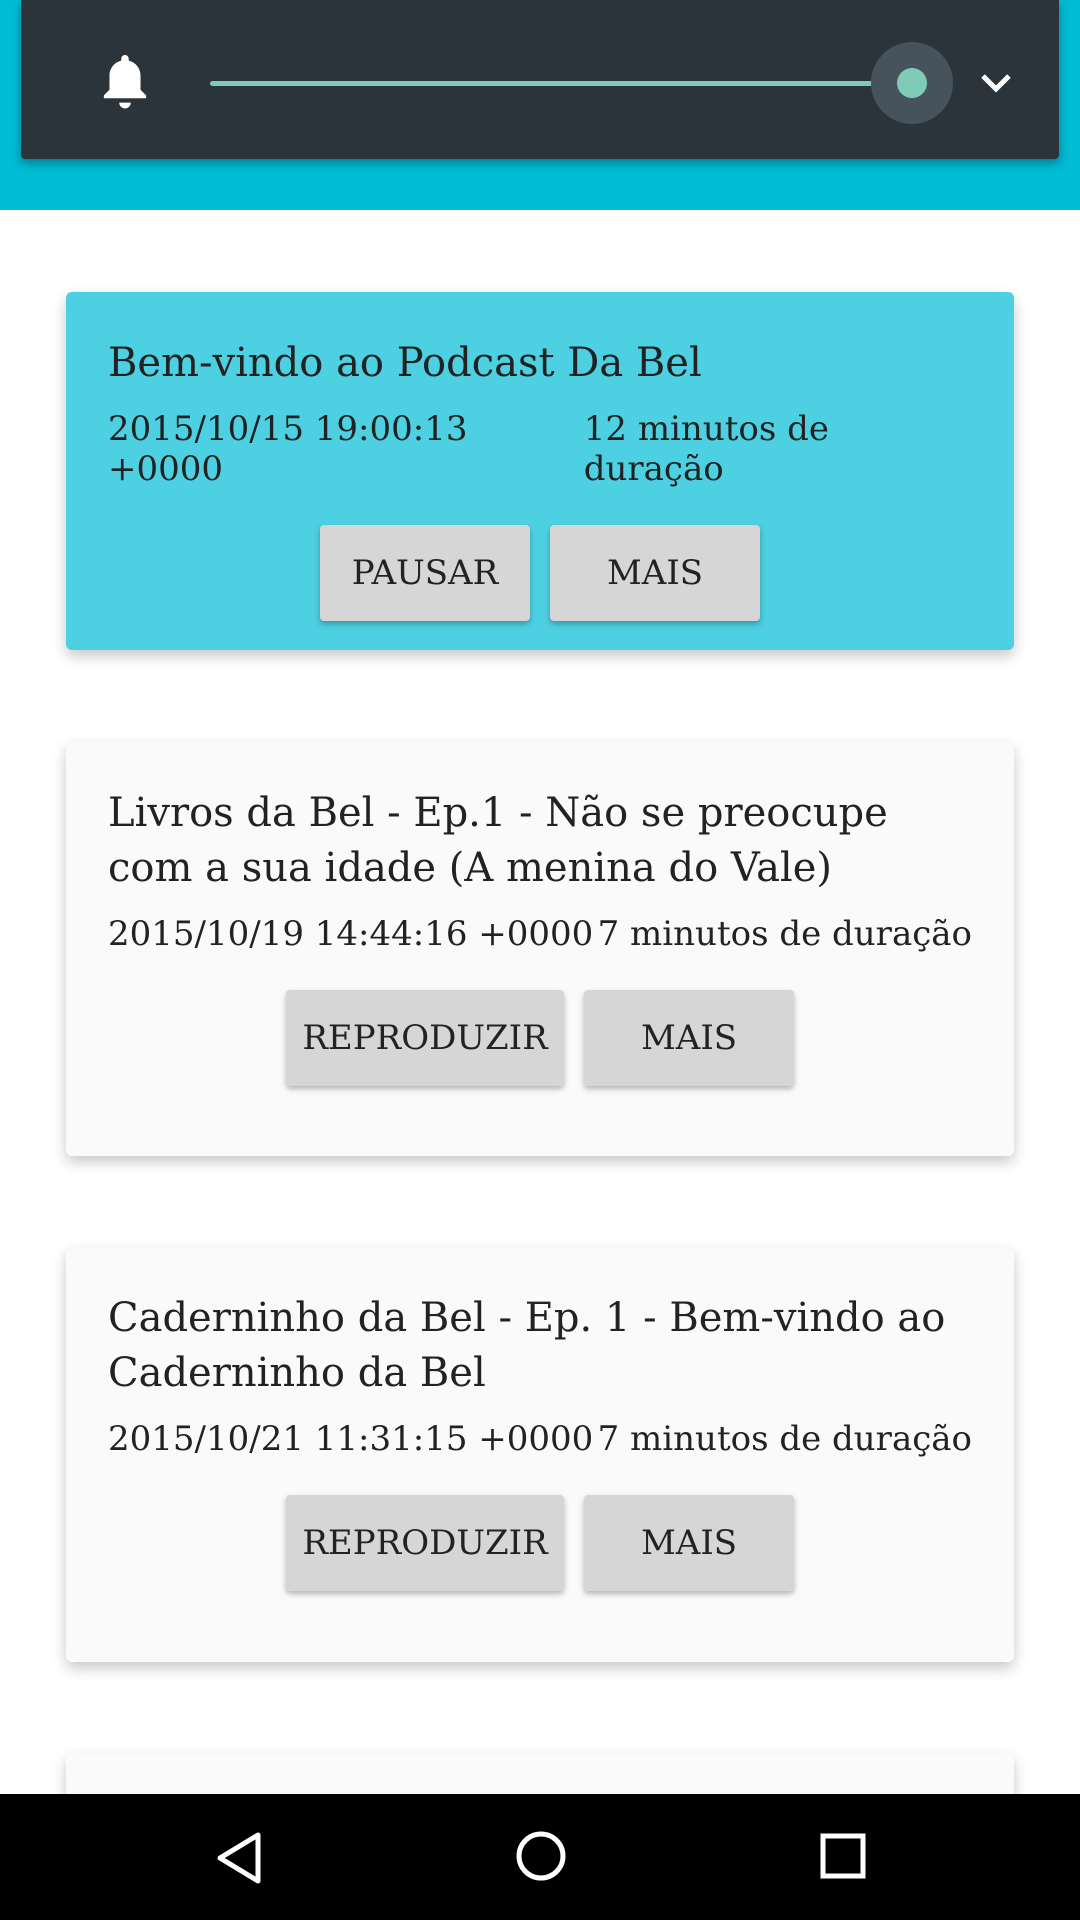 The image size is (1080, 1920). I want to click on chevron-down-icon, so click(996, 82).